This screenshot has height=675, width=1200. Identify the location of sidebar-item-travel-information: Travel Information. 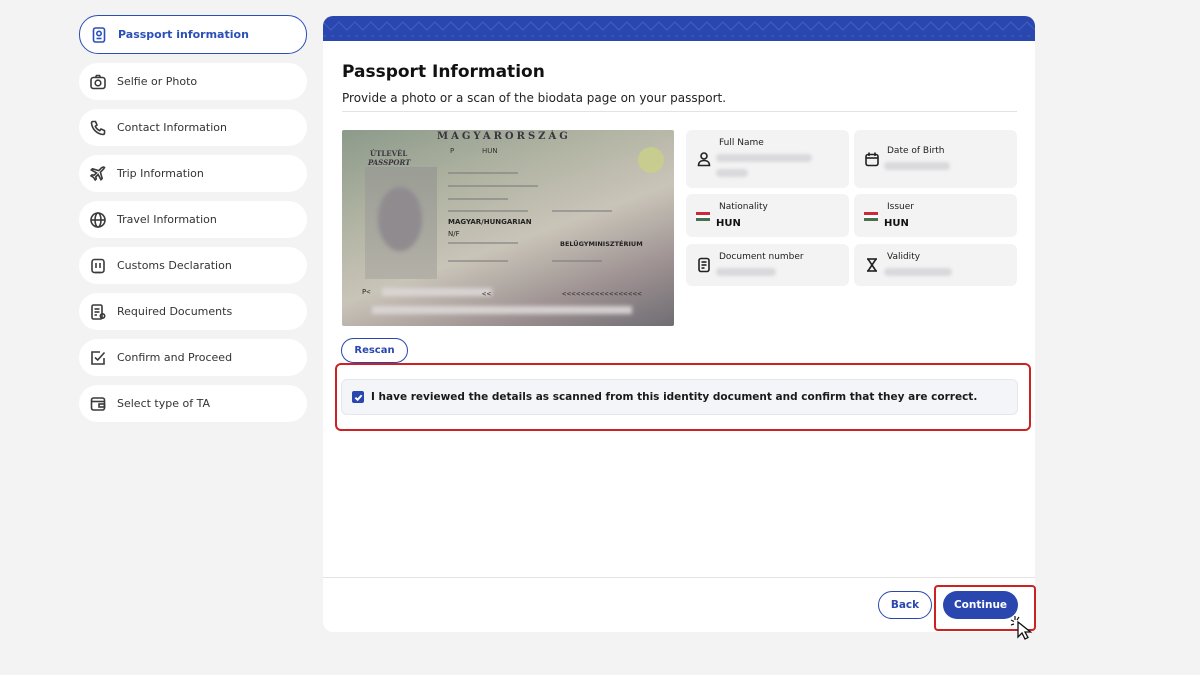
(193, 219).